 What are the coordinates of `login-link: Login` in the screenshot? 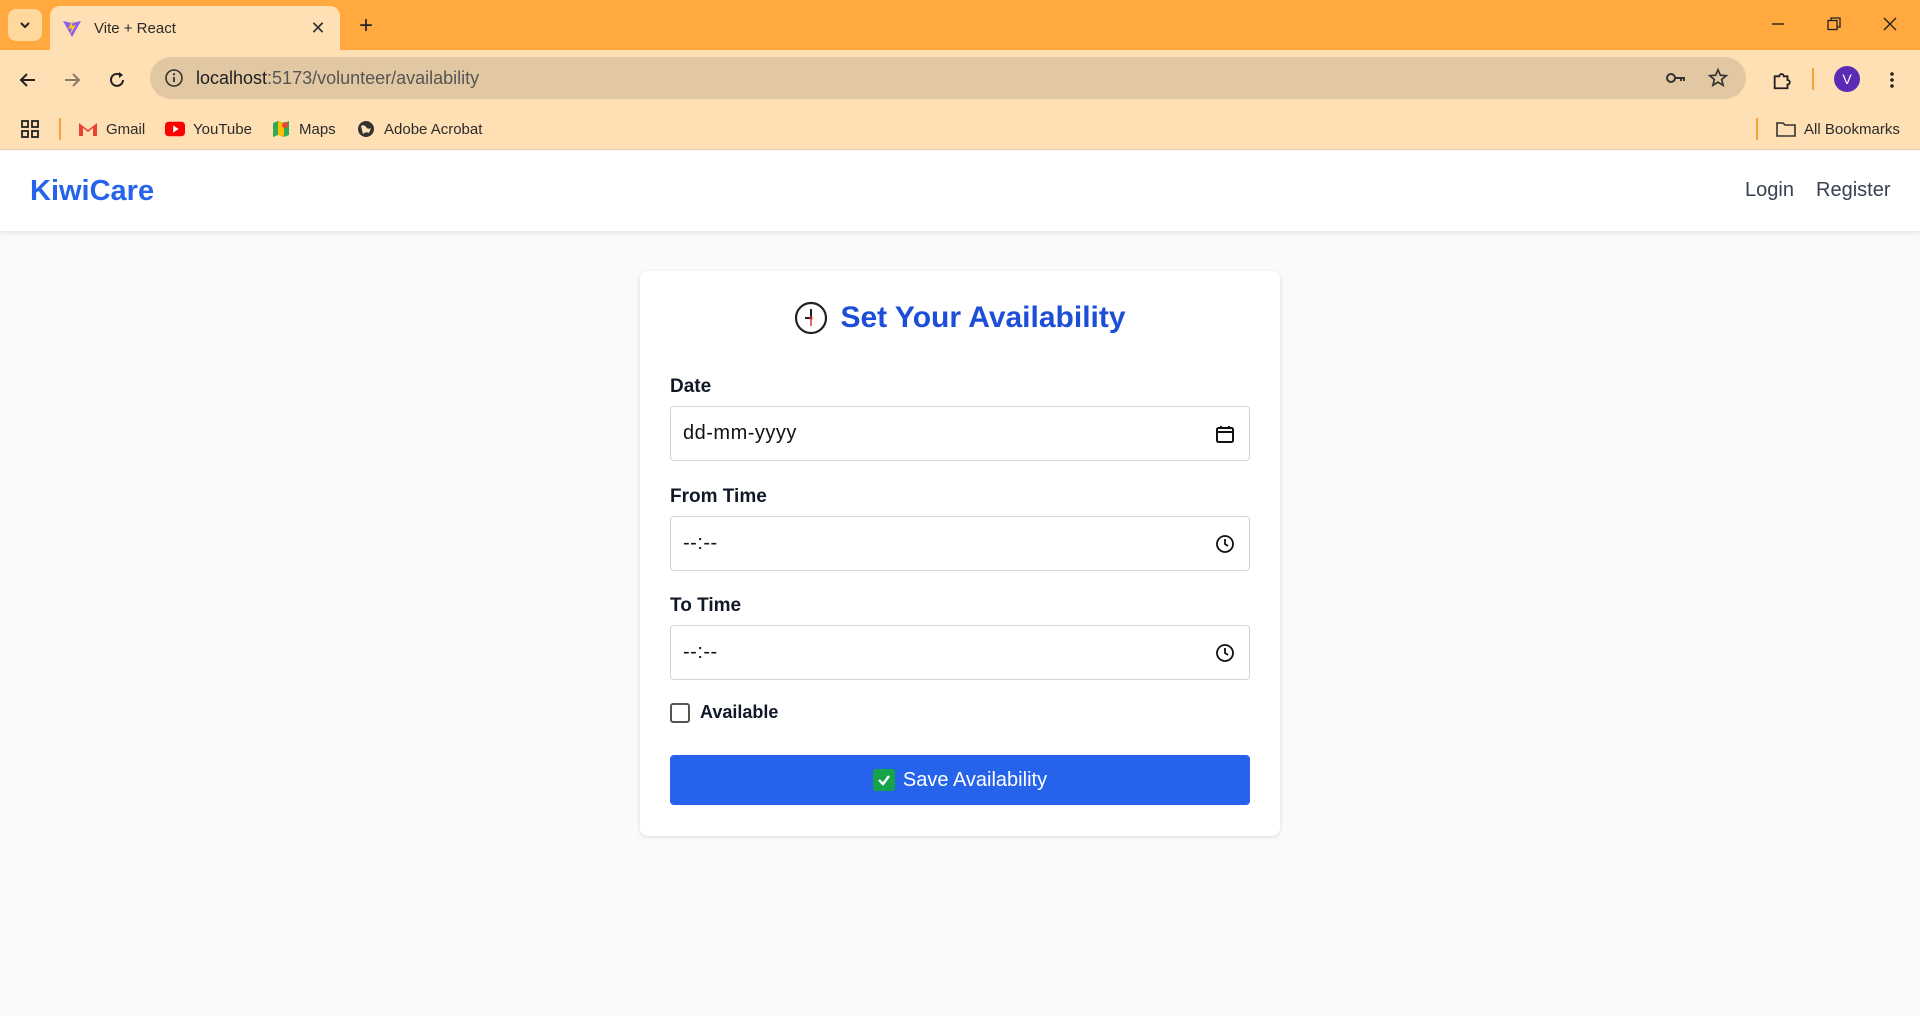 It's located at (1769, 190).